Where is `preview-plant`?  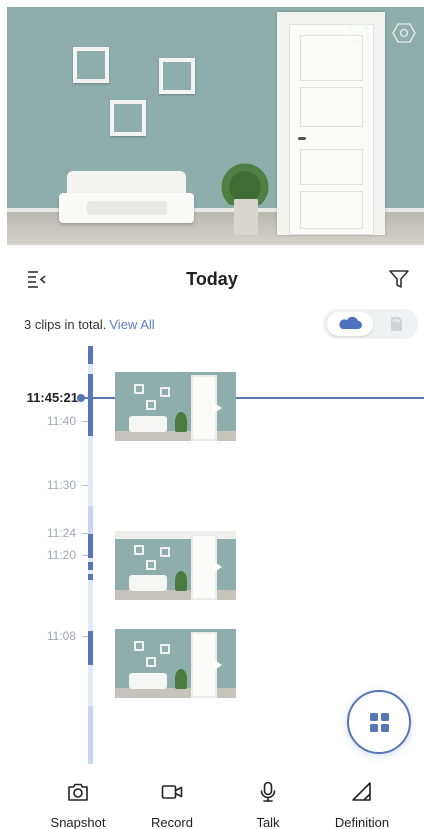 preview-plant is located at coordinates (245, 190).